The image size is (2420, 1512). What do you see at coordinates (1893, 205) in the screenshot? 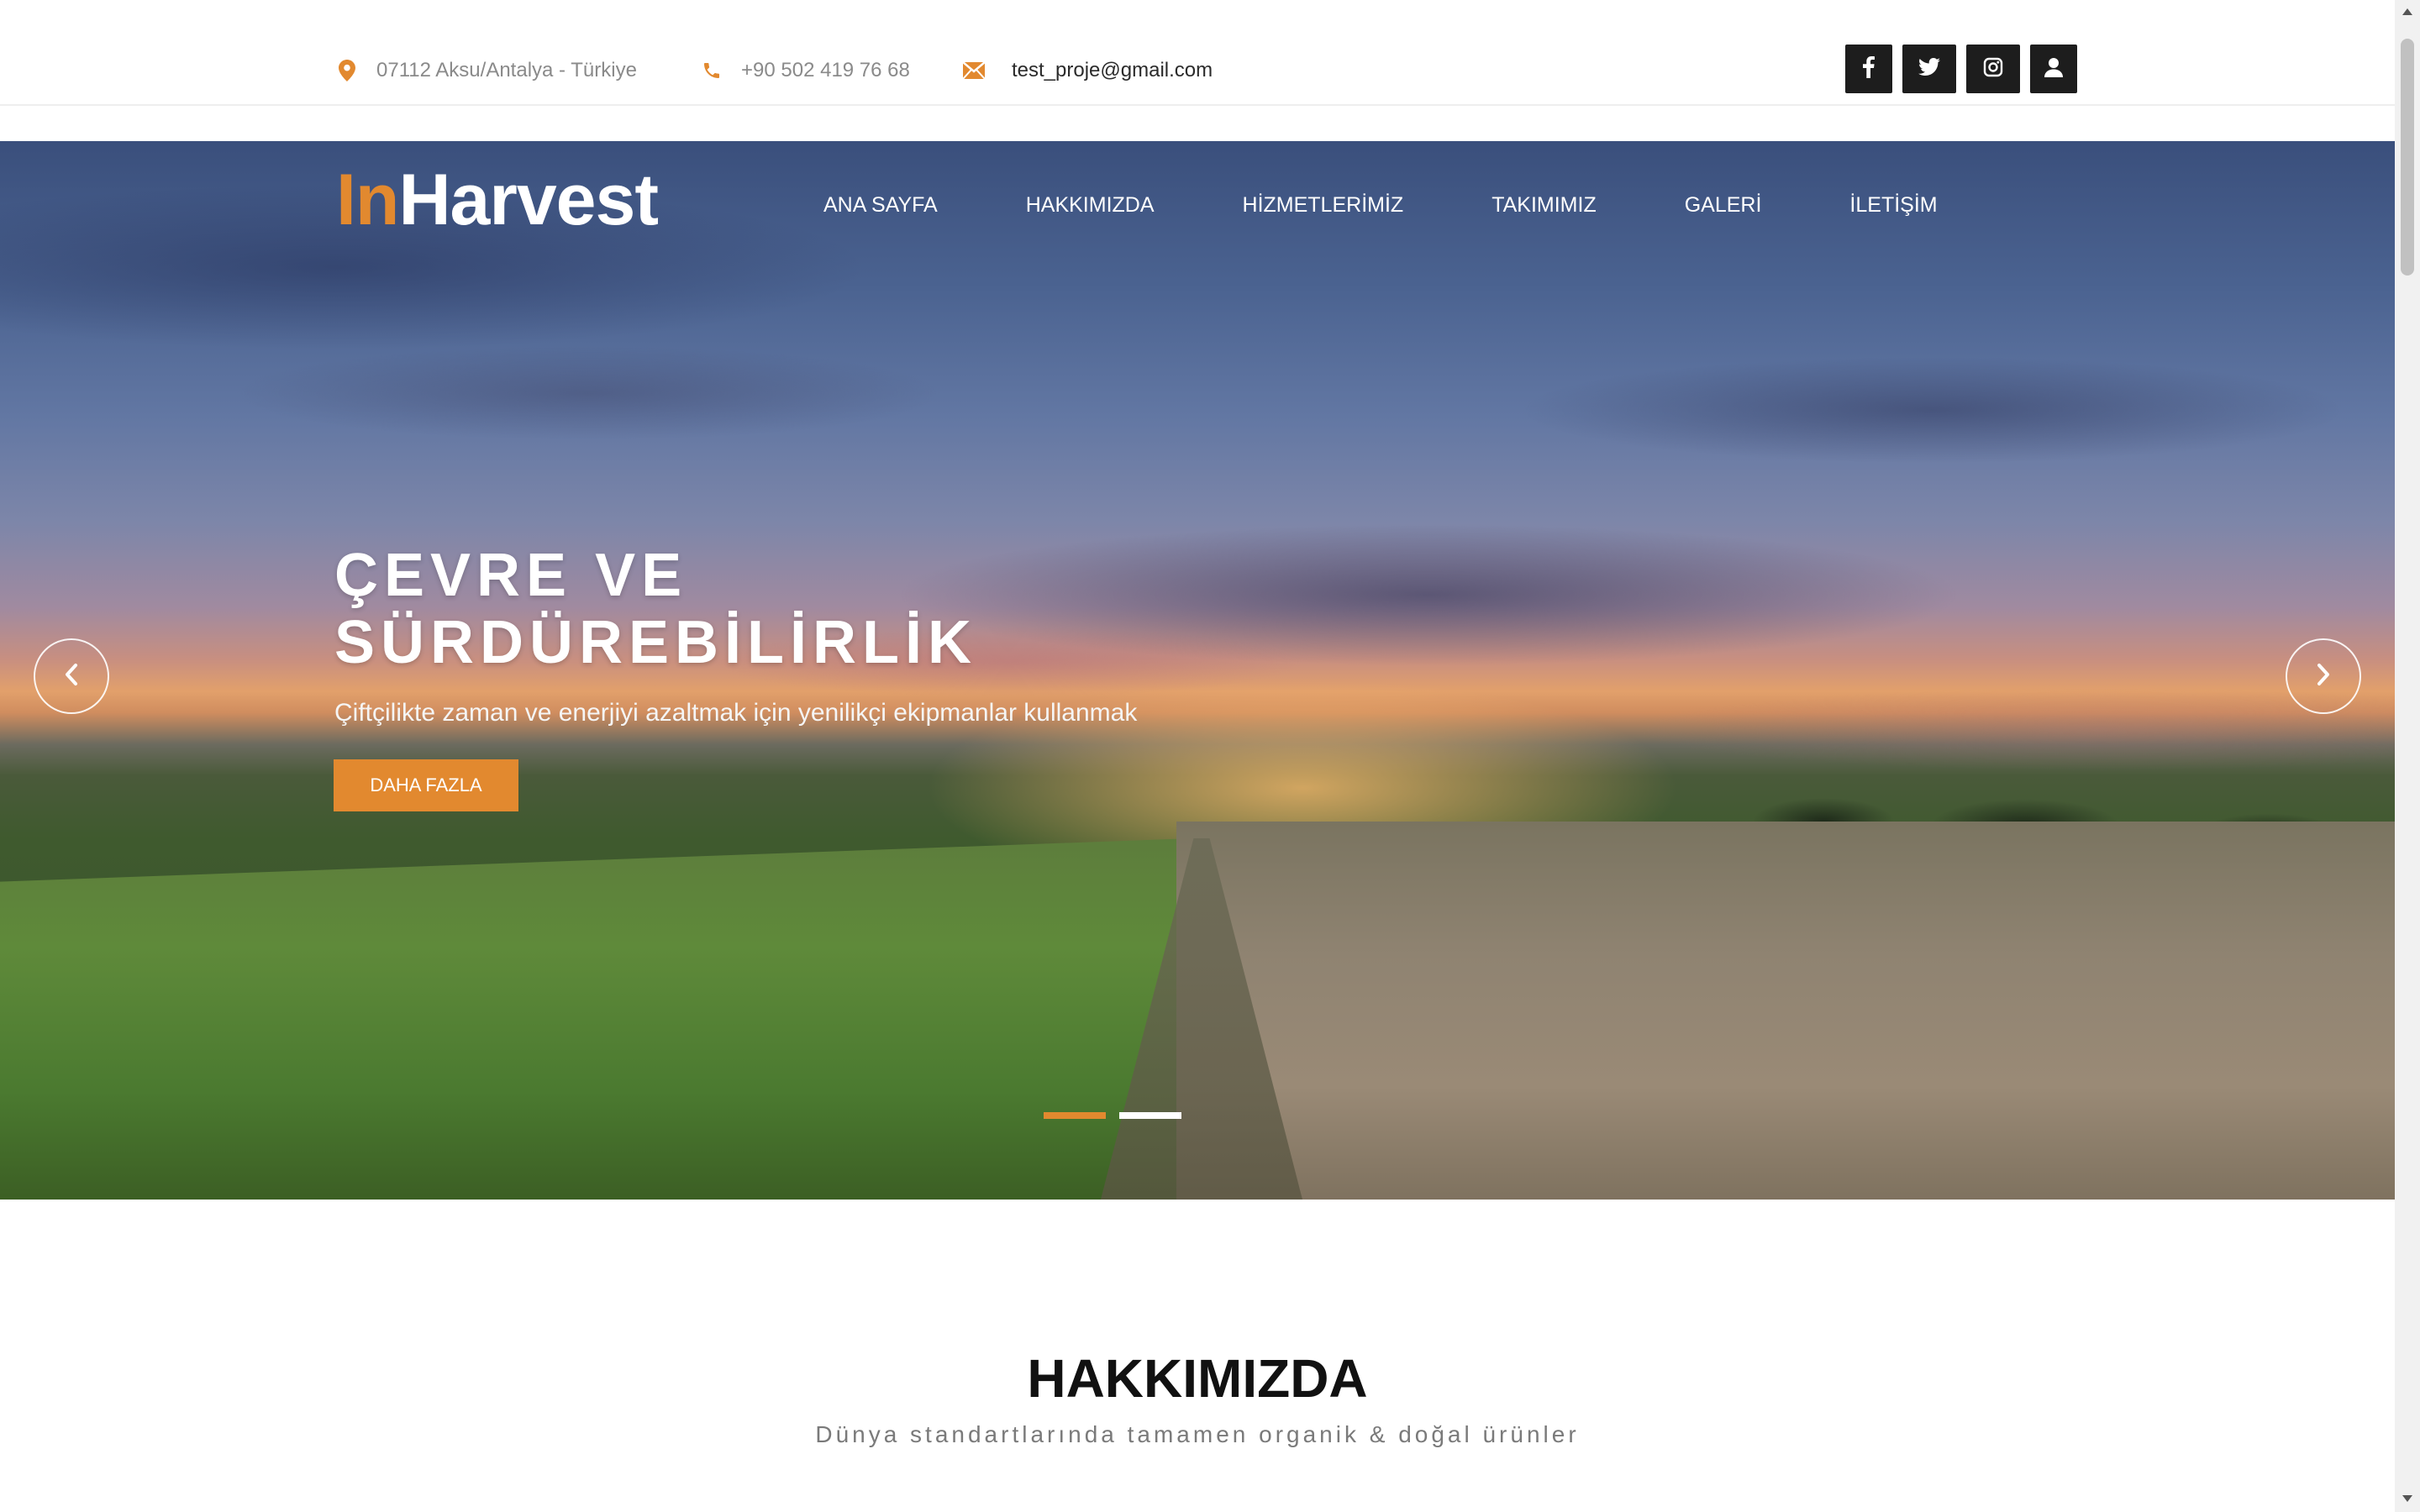
I see `nav-item-contact: İLETİŞİM` at bounding box center [1893, 205].